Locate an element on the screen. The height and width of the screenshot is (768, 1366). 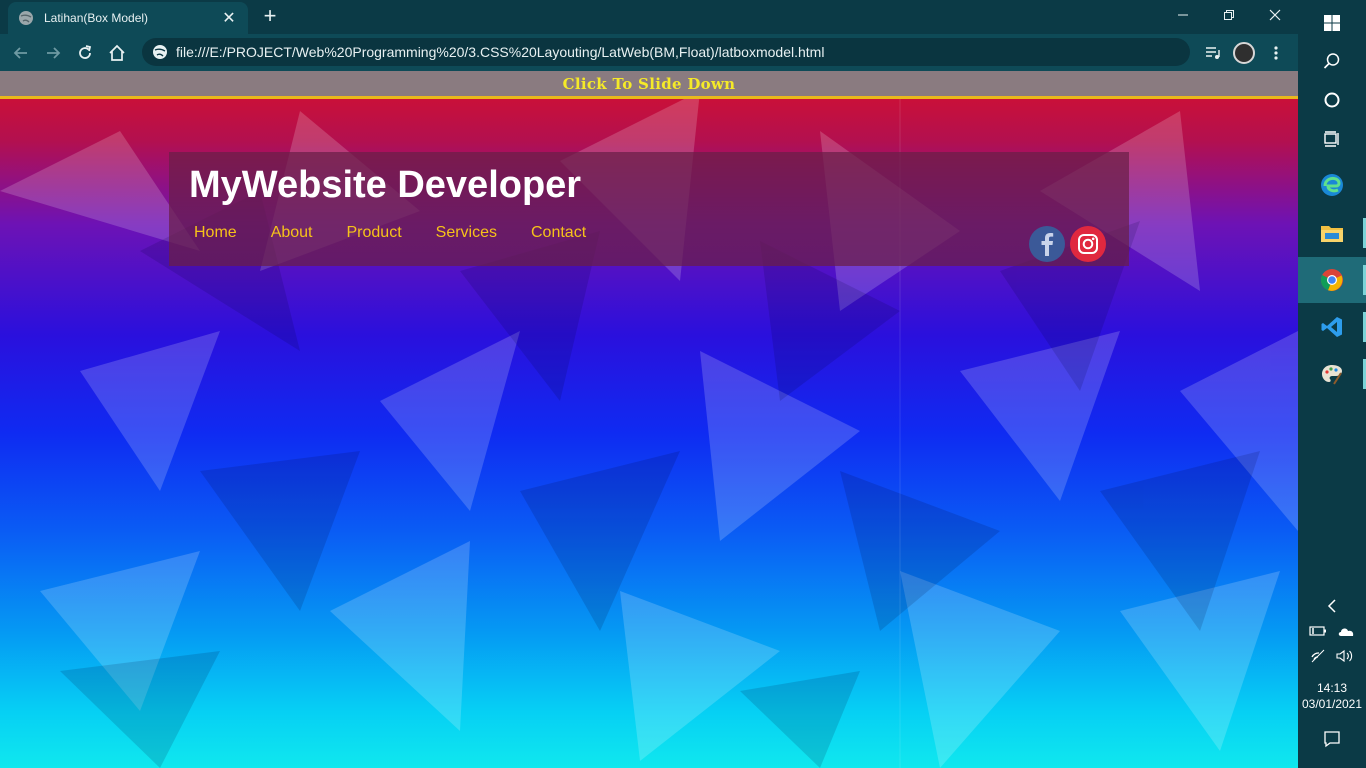
tab-active: Latihan(Box Model) ✕ is located at coordinates (128, 18).